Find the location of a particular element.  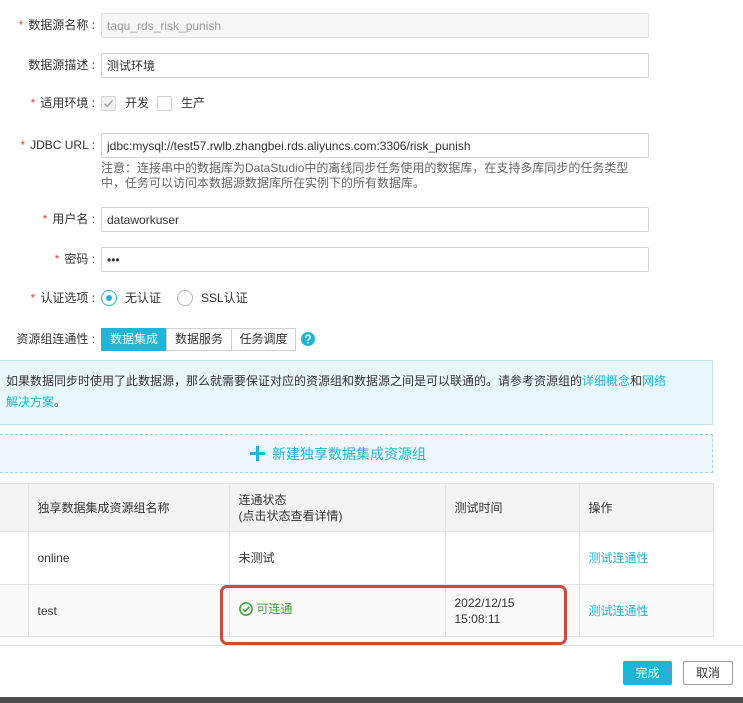

resource-group-name: test is located at coordinates (128, 610).